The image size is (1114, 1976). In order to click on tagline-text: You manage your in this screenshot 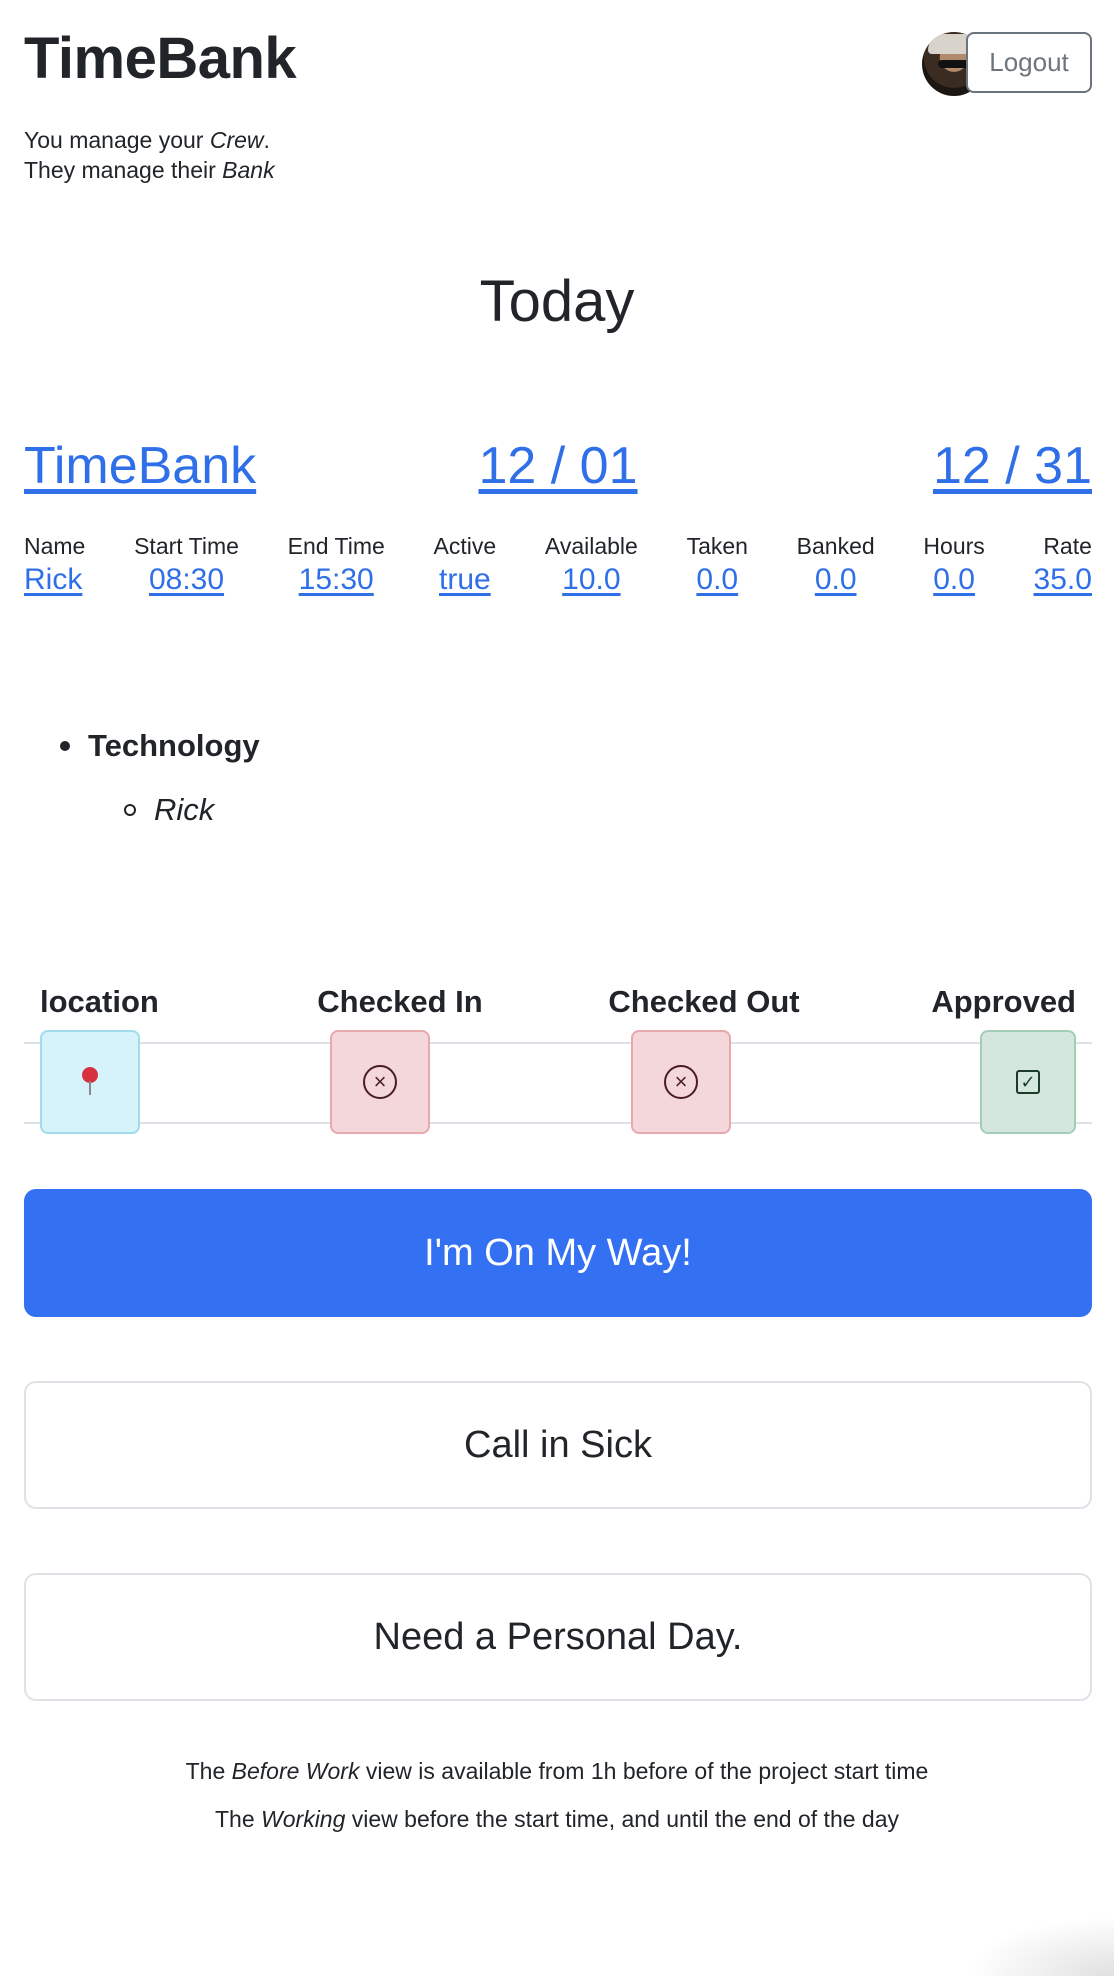, I will do `click(117, 140)`.